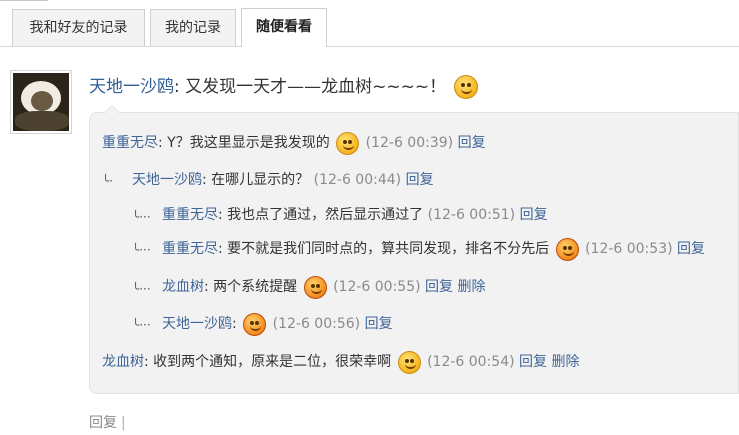 The image size is (739, 435). What do you see at coordinates (237, 324) in the screenshot?
I see `comment-text: :` at bounding box center [237, 324].